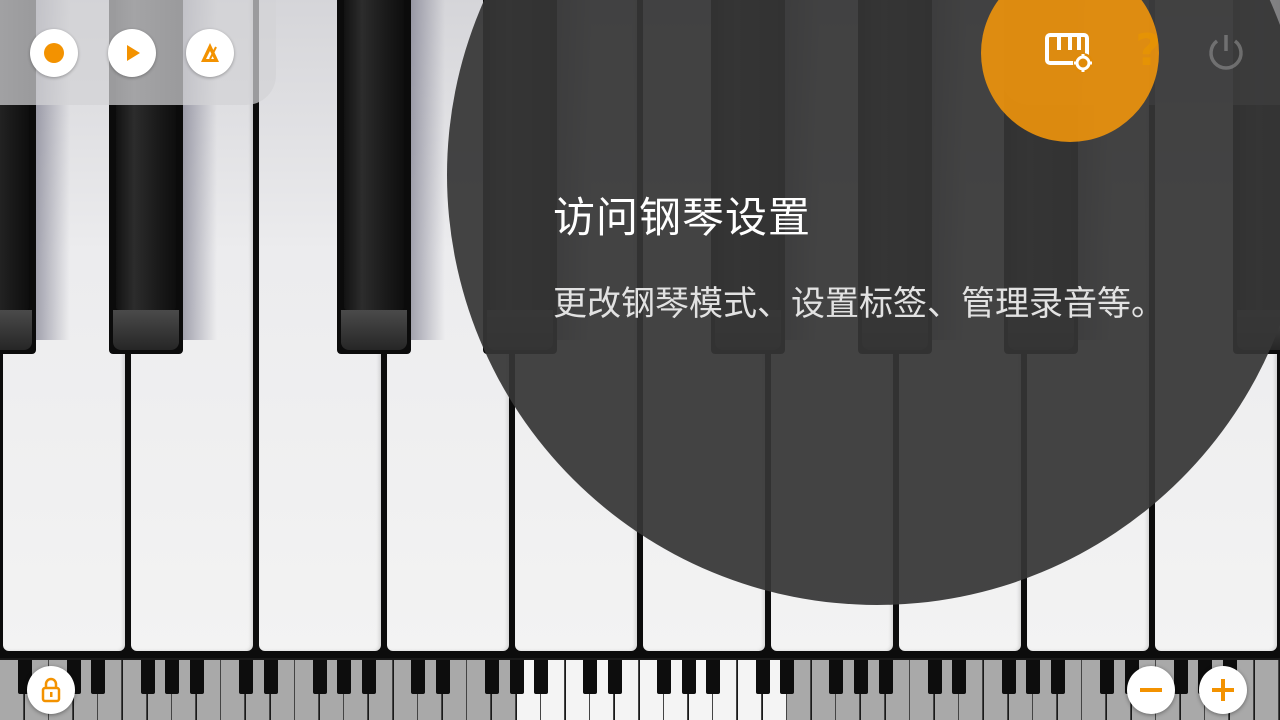 This screenshot has width=1280, height=720. I want to click on zoom-in-button, so click(1223, 690).